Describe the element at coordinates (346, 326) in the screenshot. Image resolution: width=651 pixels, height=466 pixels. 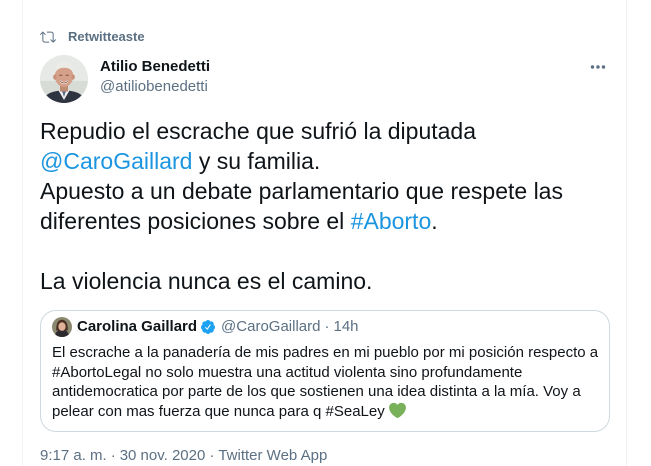
I see `quoted-tweet-time: 14h` at that location.